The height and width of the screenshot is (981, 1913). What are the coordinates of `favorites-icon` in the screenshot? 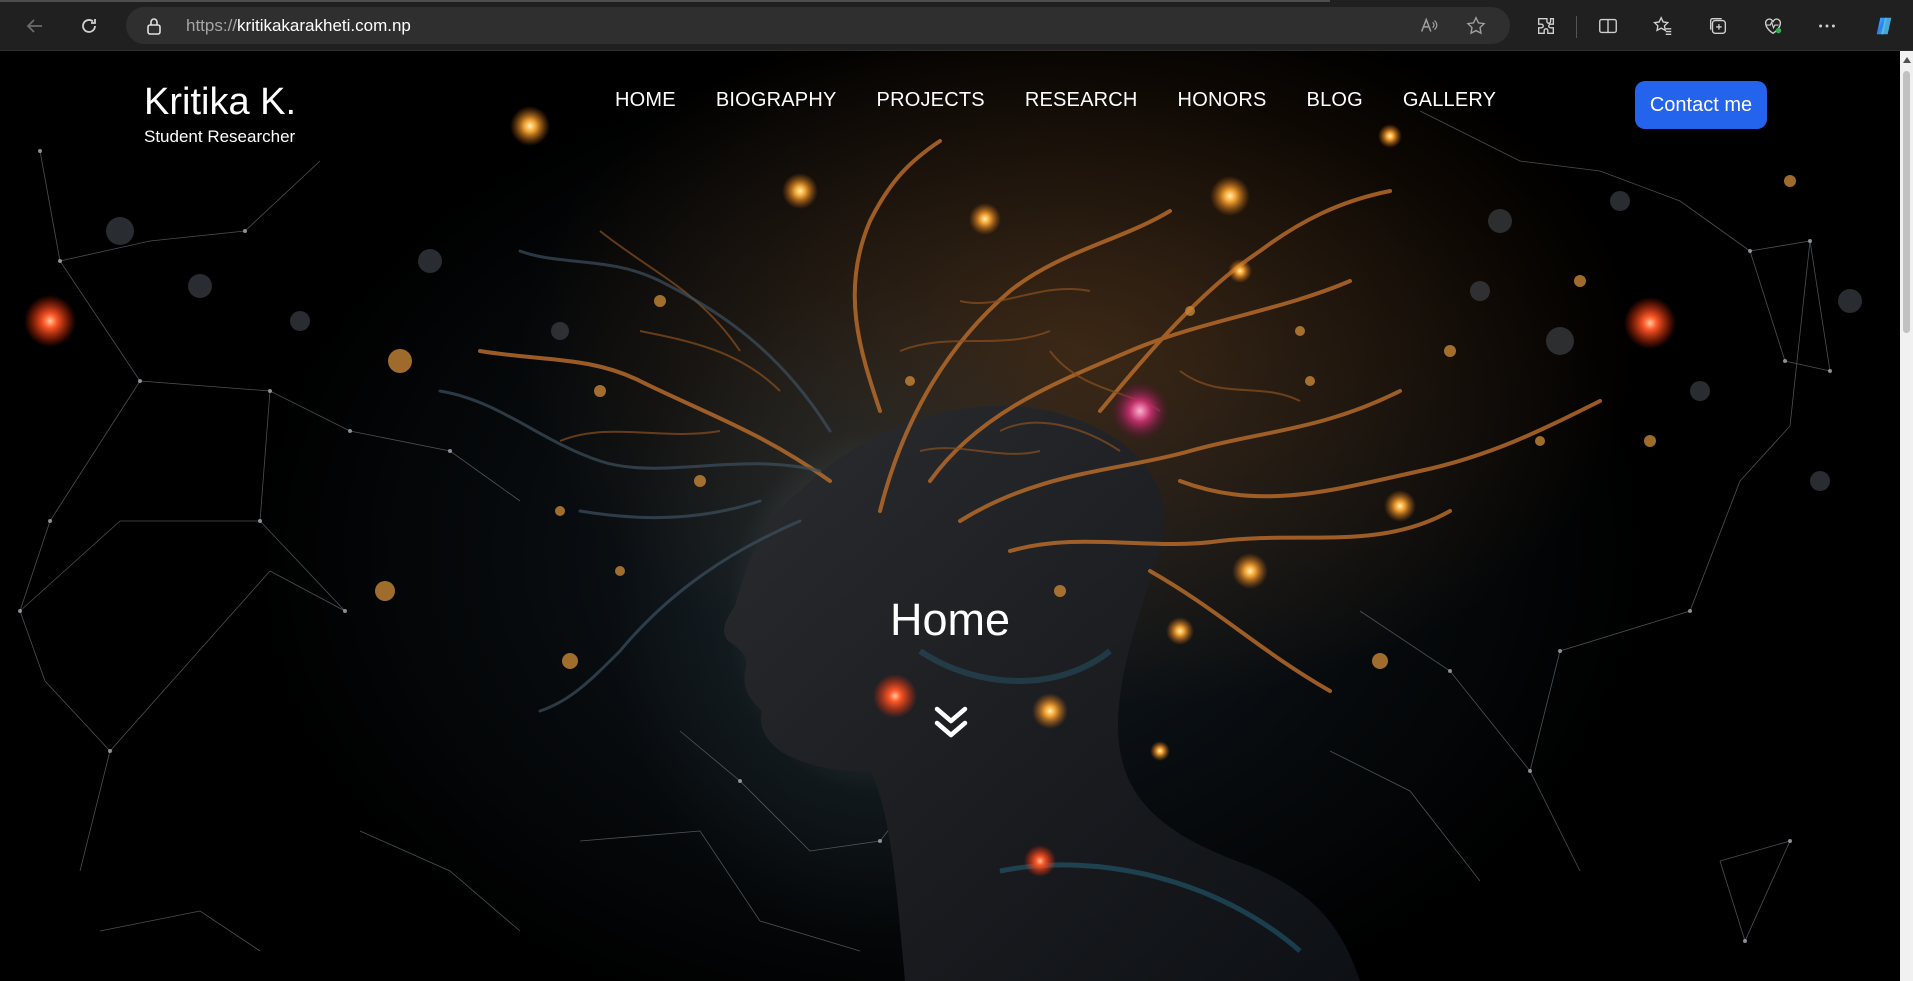 It's located at (1662, 25).